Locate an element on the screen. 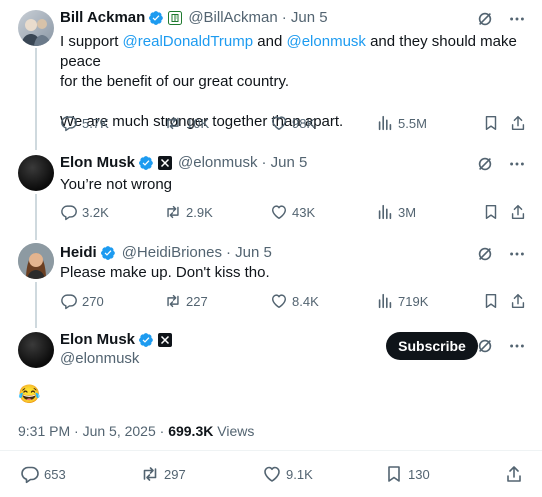 The image size is (542, 497). tweet-text: Please make up. Don't kiss tho. is located at coordinates (165, 272).